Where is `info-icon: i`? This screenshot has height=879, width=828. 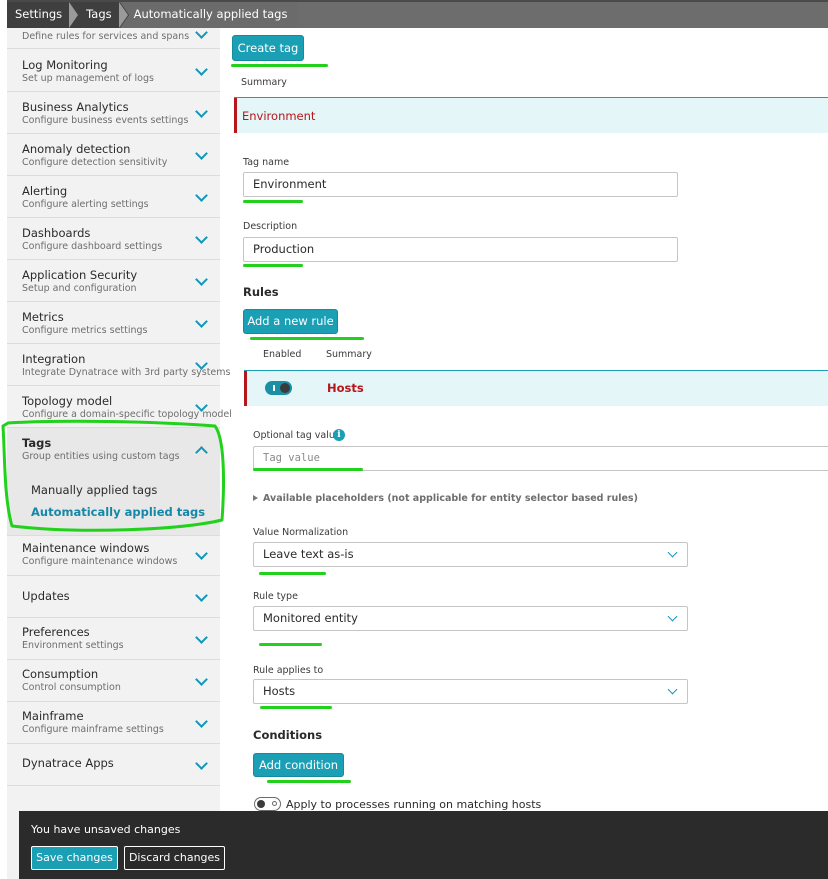 info-icon: i is located at coordinates (339, 435).